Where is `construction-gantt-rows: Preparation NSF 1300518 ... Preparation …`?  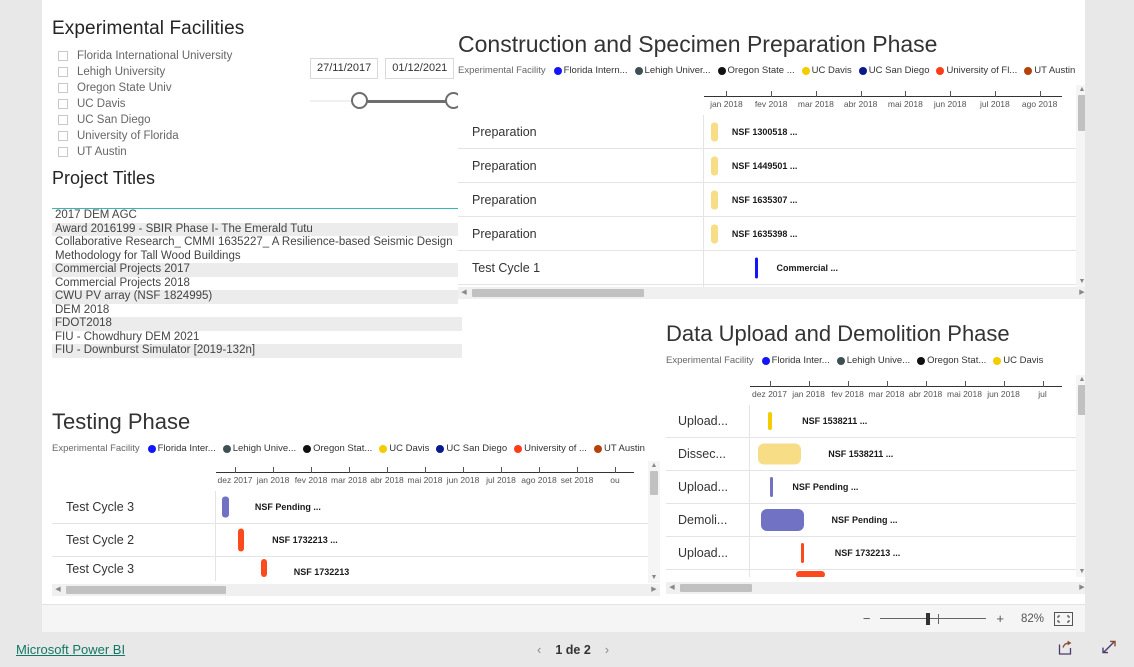 construction-gantt-rows: Preparation NSF 1300518 ... Preparation … is located at coordinates (767, 201).